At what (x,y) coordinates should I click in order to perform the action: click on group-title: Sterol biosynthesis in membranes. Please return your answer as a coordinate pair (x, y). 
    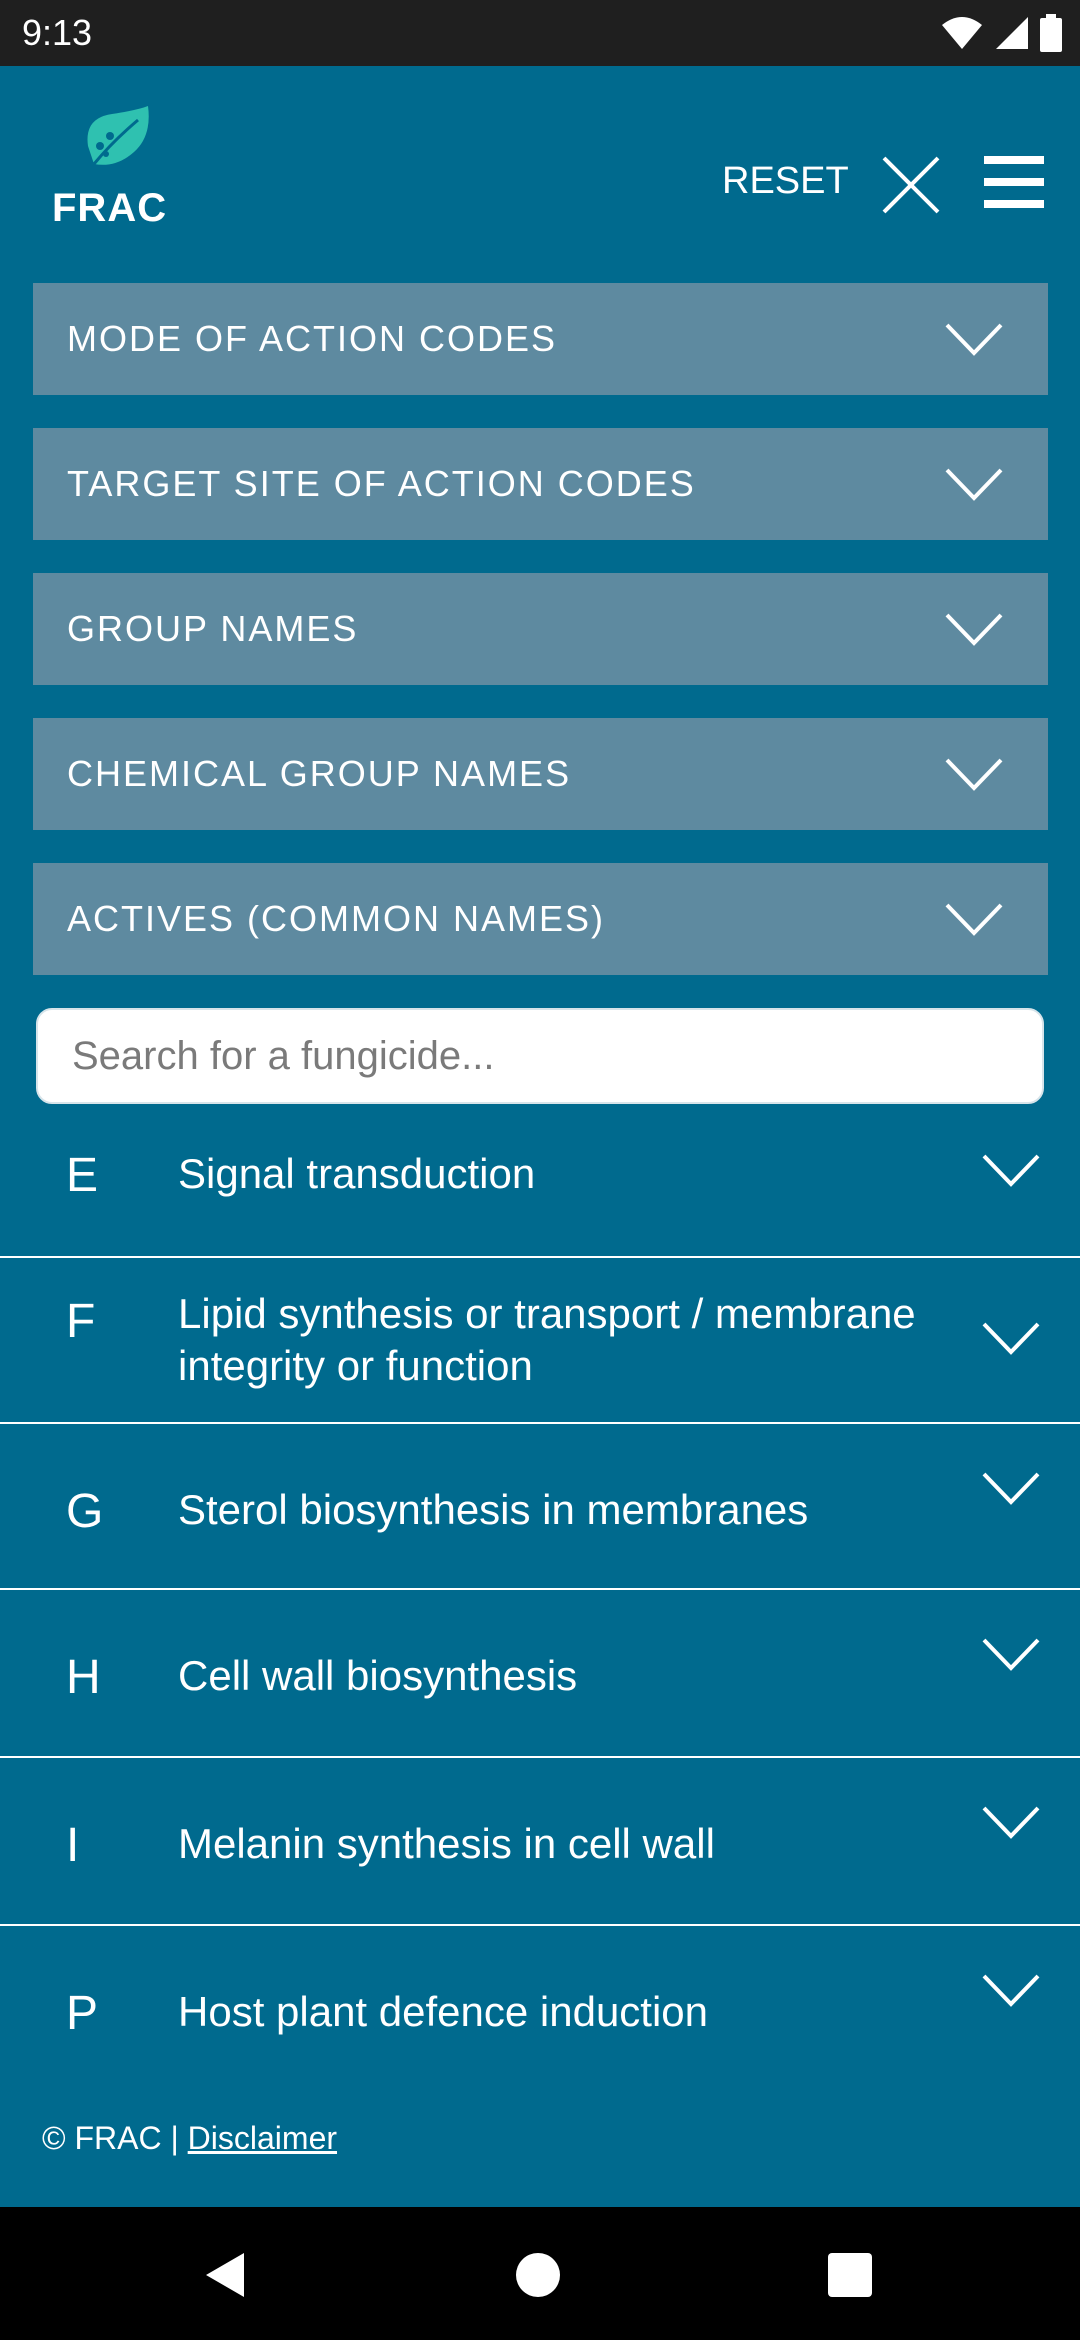
    Looking at the image, I should click on (493, 1509).